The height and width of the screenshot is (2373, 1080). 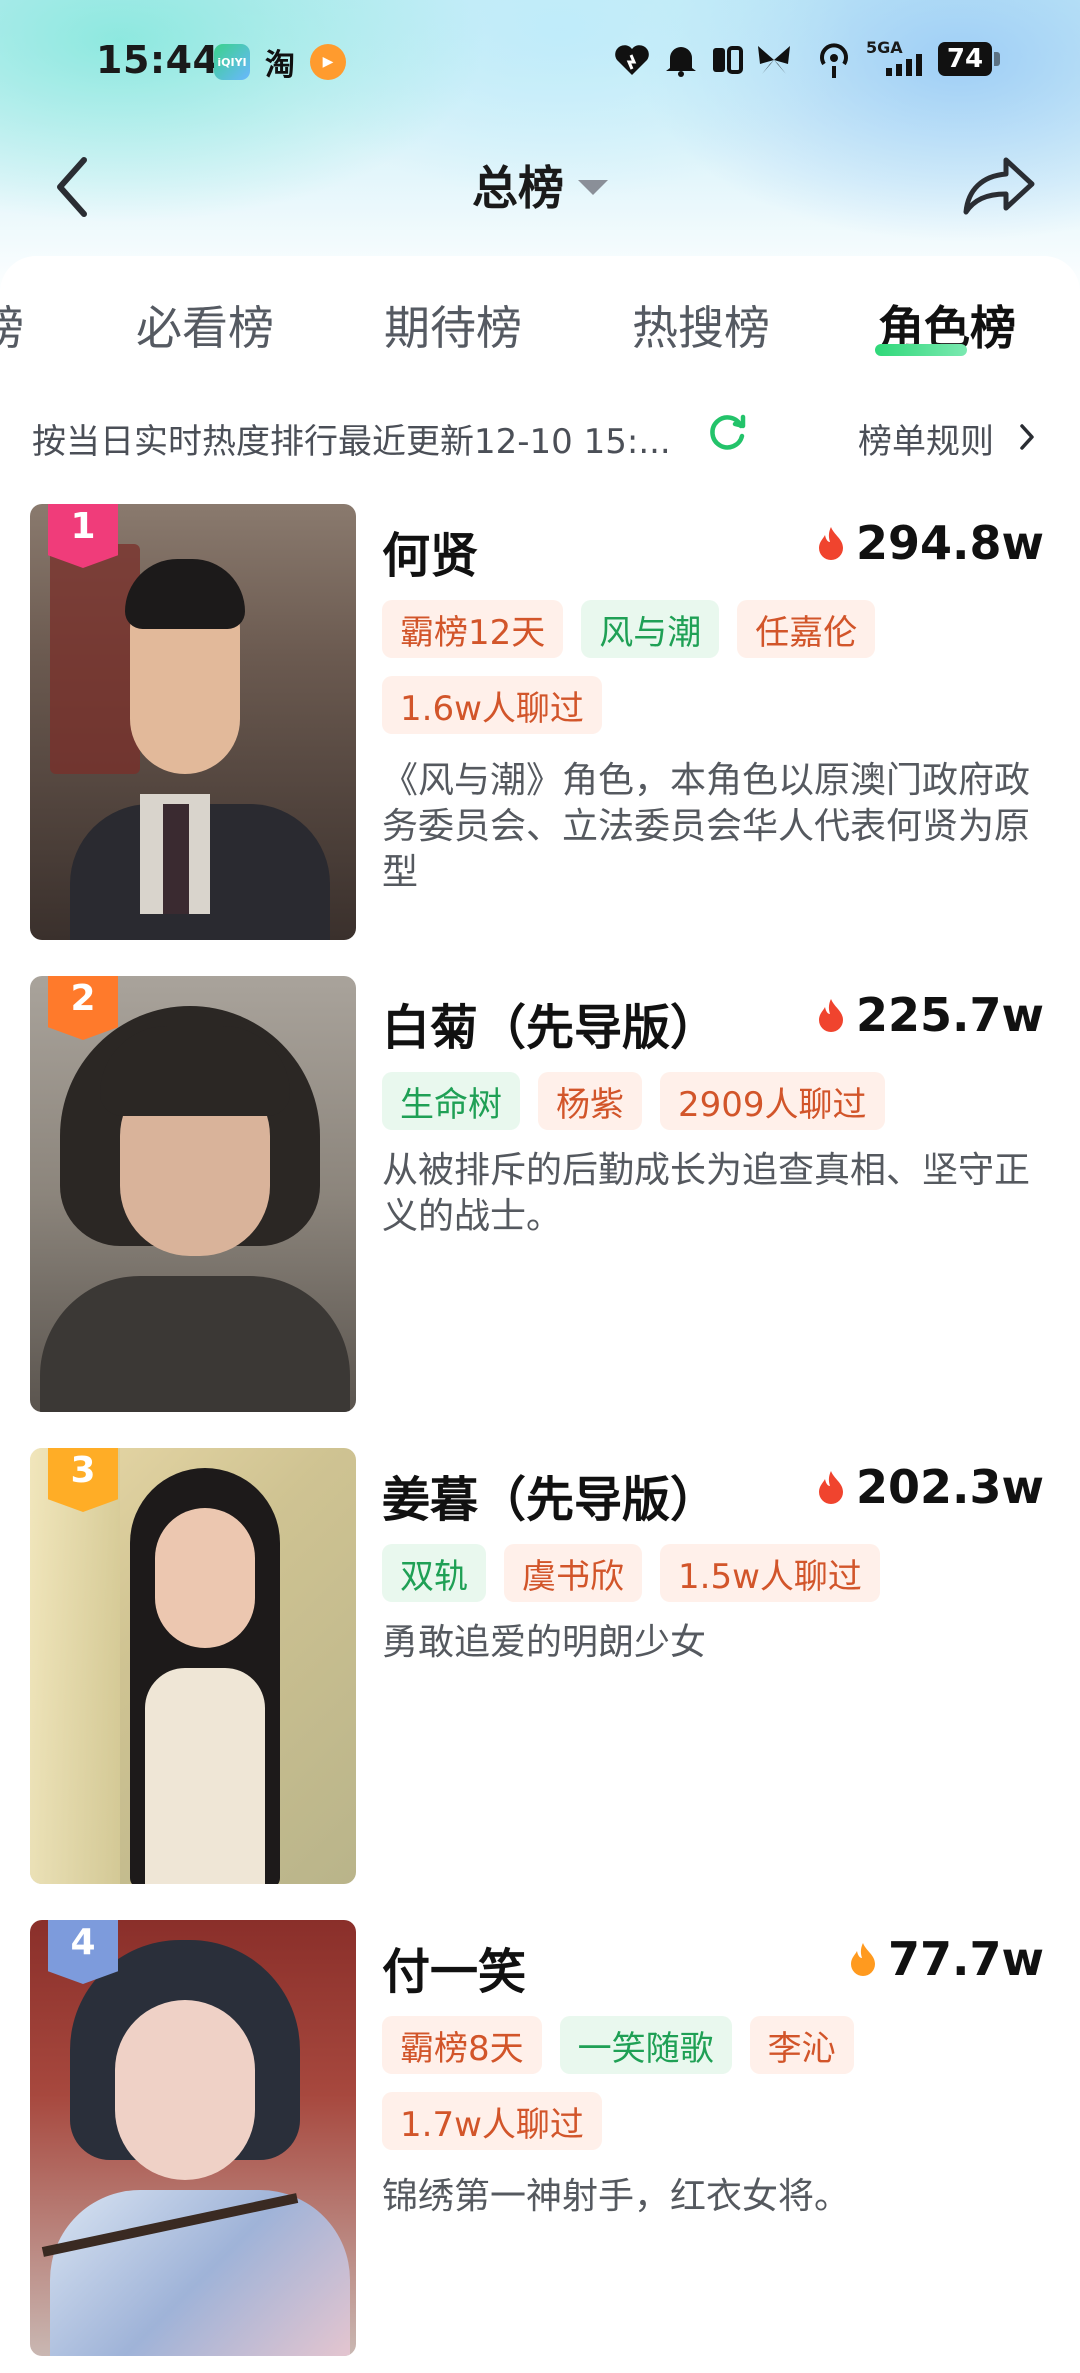 What do you see at coordinates (492, 705) in the screenshot?
I see `tag: 1.6w人聊过` at bounding box center [492, 705].